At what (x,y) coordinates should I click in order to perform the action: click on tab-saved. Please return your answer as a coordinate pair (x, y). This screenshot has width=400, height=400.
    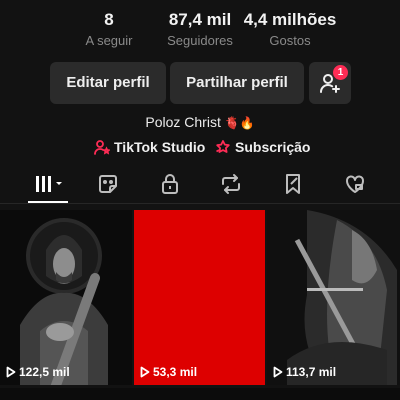
    Looking at the image, I should click on (293, 184).